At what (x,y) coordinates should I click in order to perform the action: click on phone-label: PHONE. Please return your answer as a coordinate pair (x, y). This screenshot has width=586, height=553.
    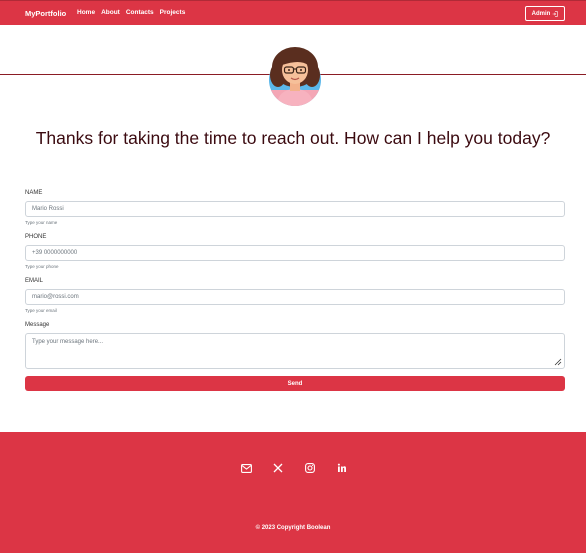
    Looking at the image, I should click on (36, 237).